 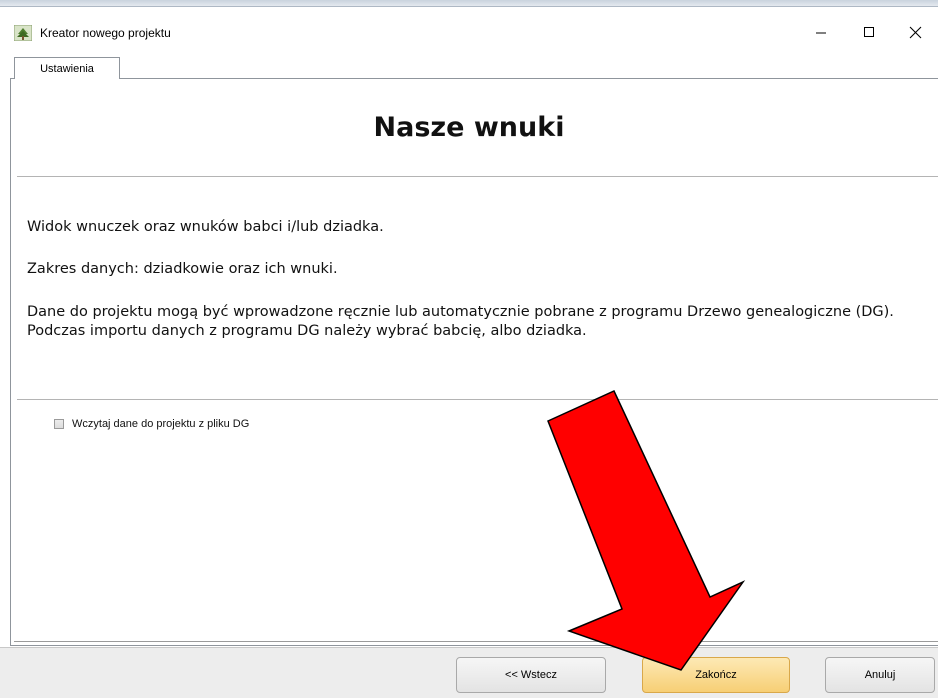 I want to click on maximize-icon, so click(x=869, y=32).